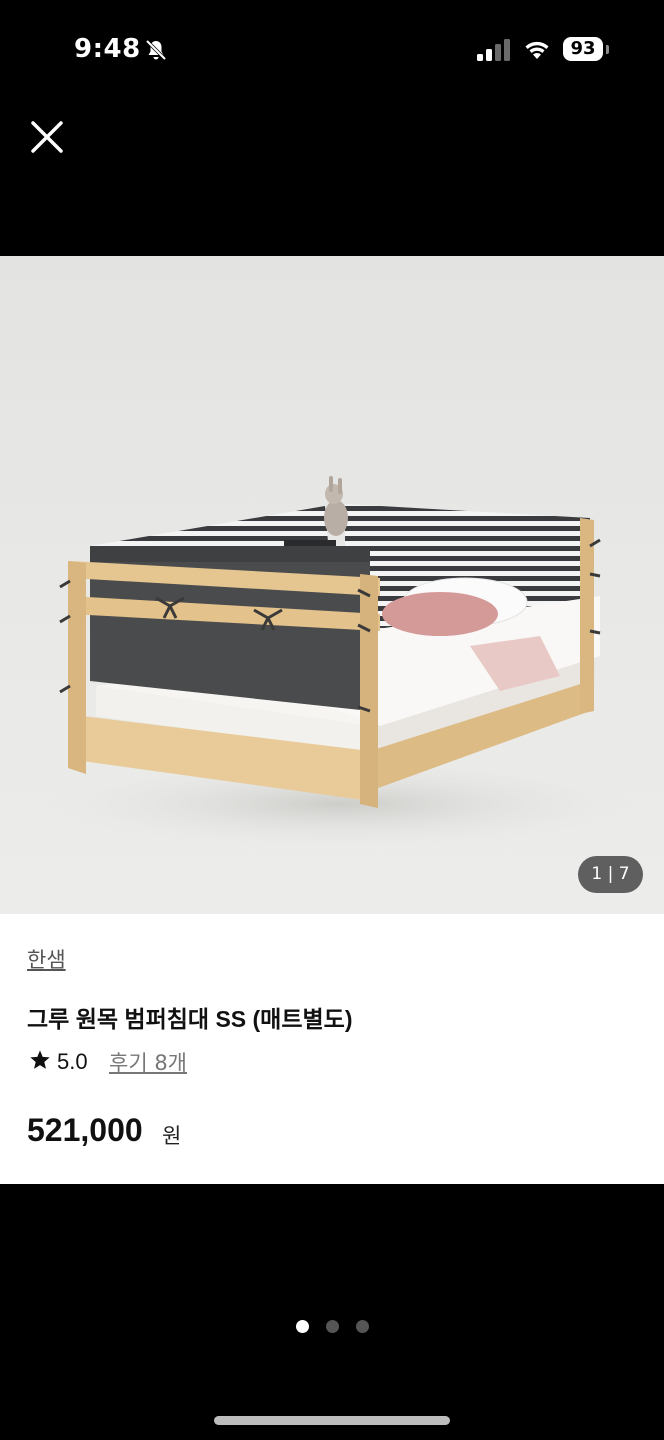 This screenshot has height=1440, width=664. What do you see at coordinates (148, 1062) in the screenshot?
I see `review-count-link: 후기 8개` at bounding box center [148, 1062].